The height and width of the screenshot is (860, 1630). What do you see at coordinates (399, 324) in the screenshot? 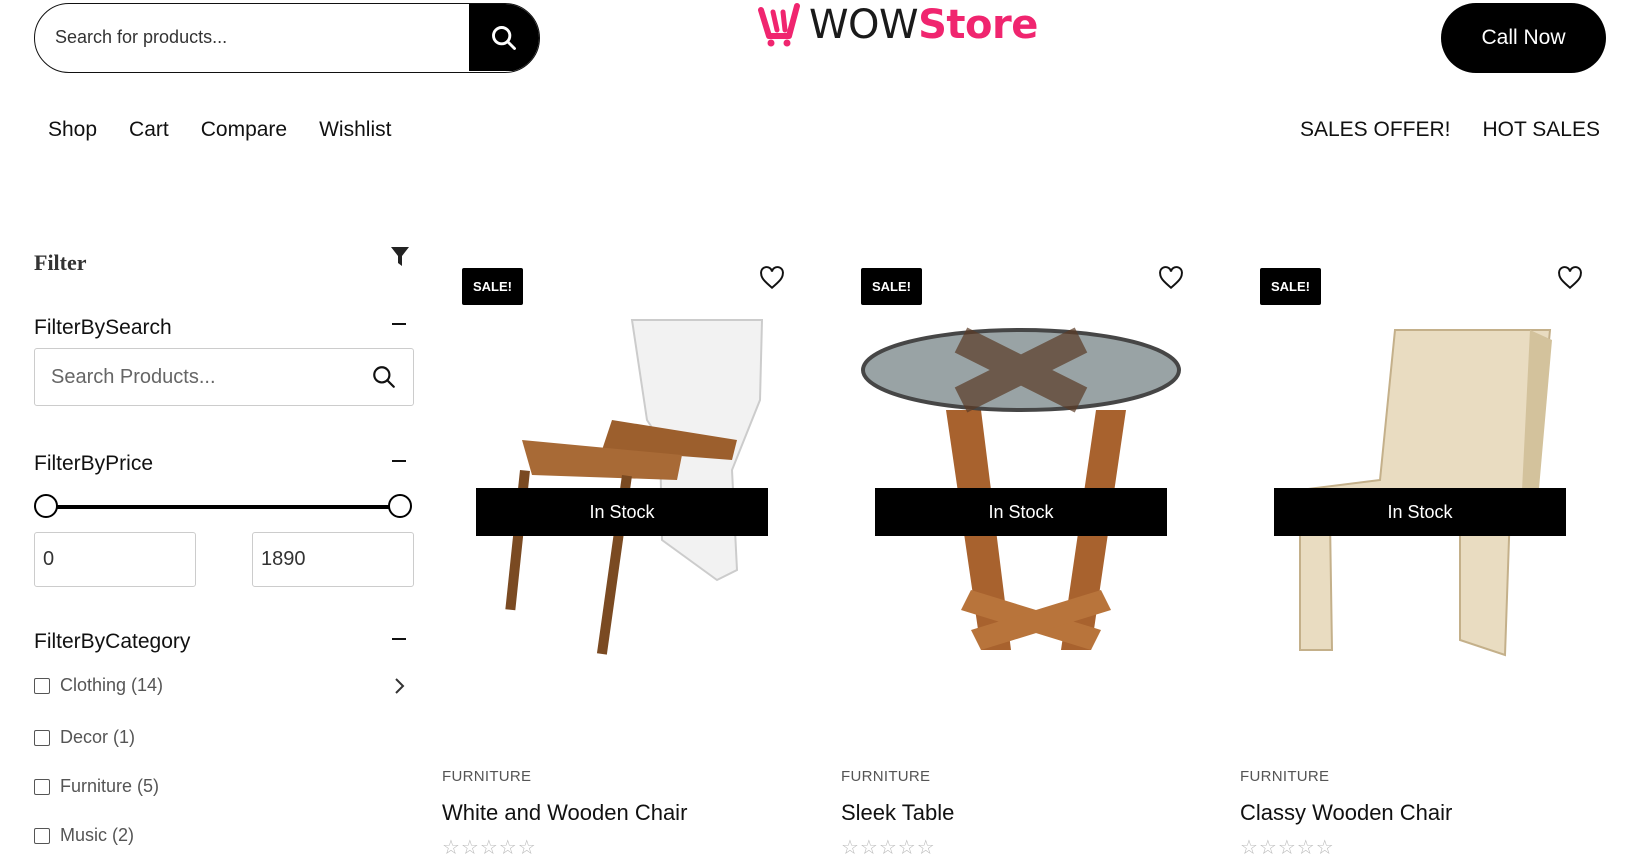
I see `collapse-search-button` at bounding box center [399, 324].